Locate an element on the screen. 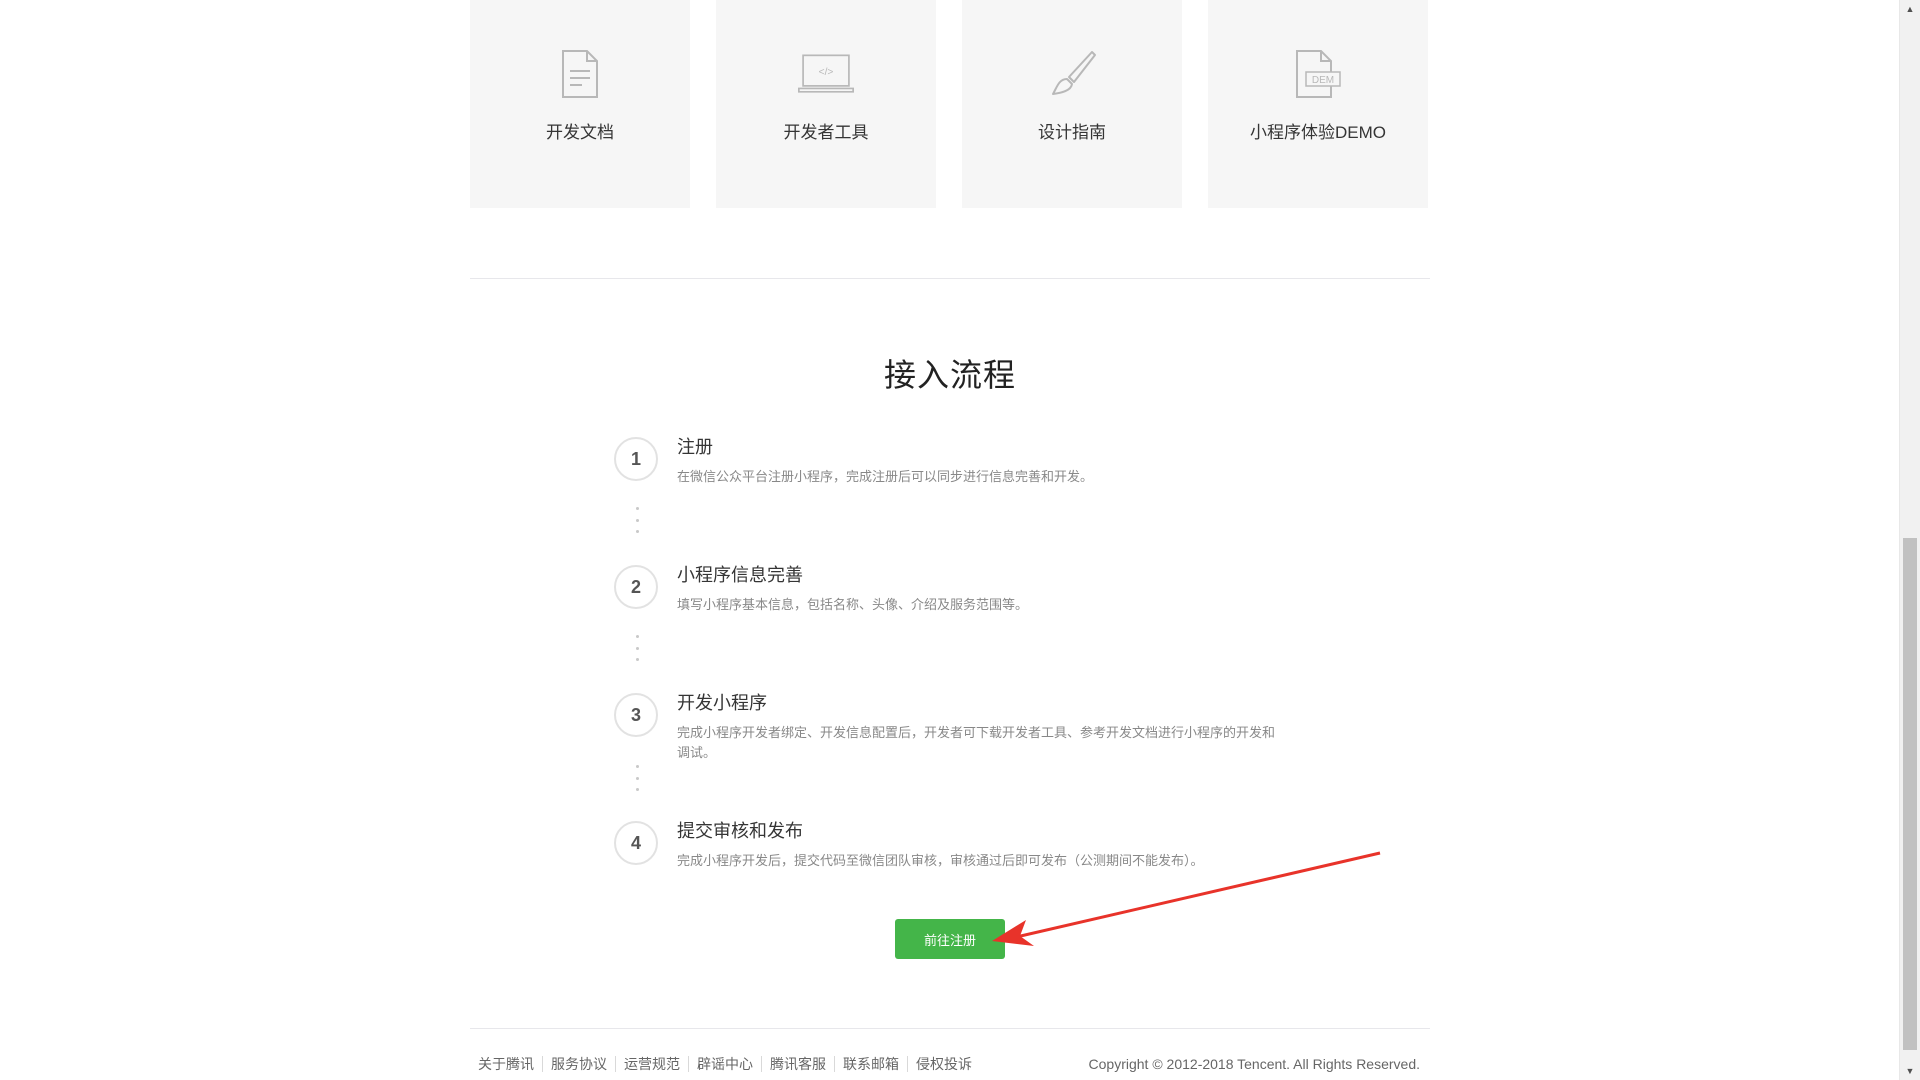 The height and width of the screenshot is (1080, 1920). vertical-scrollbar: ▲ ▼ is located at coordinates (1909, 540).